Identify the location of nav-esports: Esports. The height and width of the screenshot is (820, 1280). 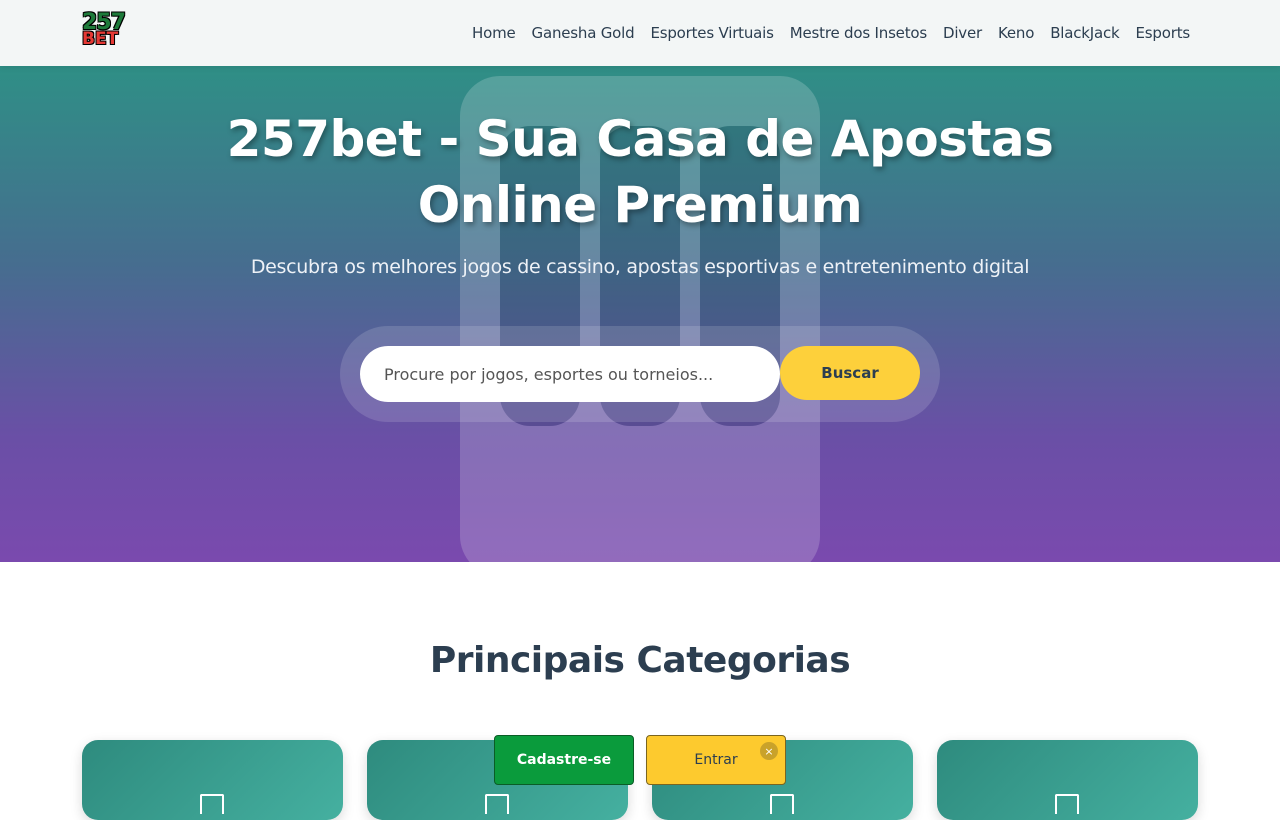
(1163, 33).